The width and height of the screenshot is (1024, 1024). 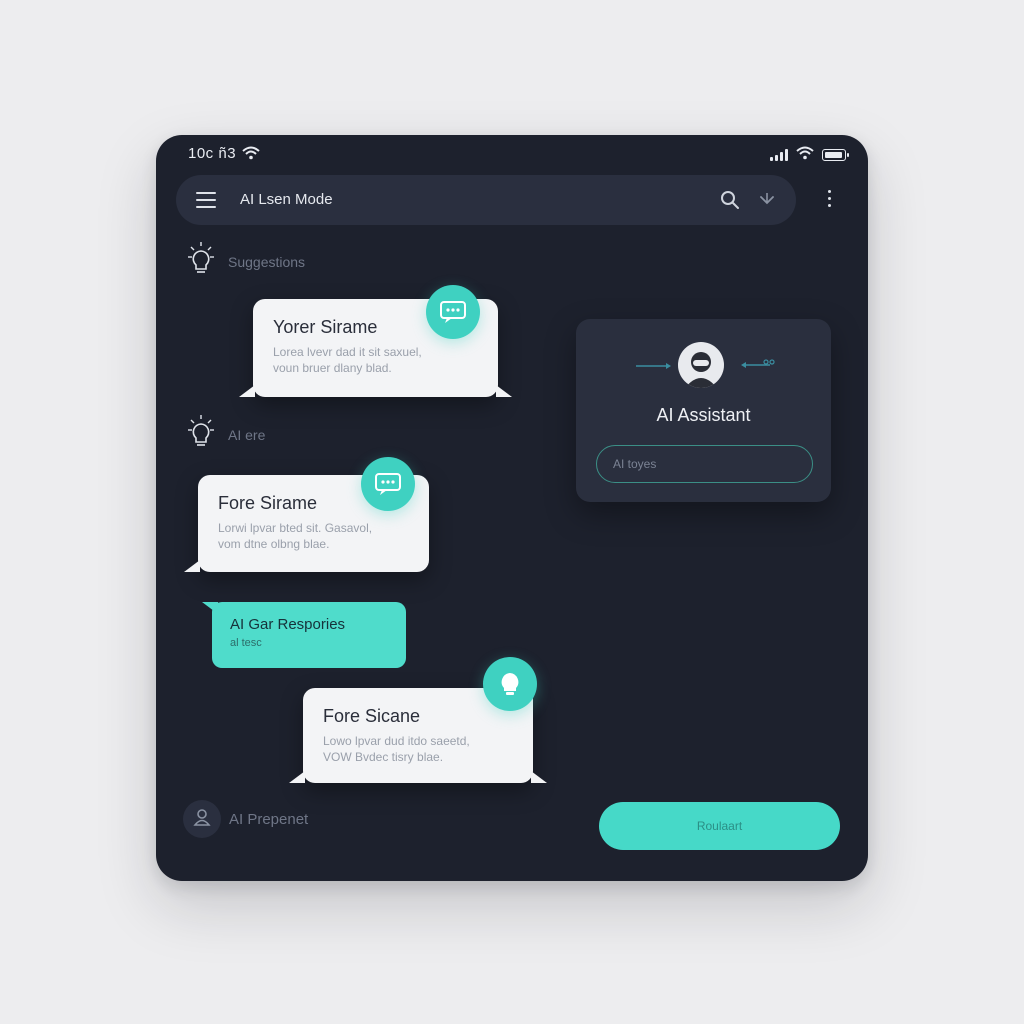 What do you see at coordinates (247, 434) in the screenshot?
I see `alerts-label: AI ere` at bounding box center [247, 434].